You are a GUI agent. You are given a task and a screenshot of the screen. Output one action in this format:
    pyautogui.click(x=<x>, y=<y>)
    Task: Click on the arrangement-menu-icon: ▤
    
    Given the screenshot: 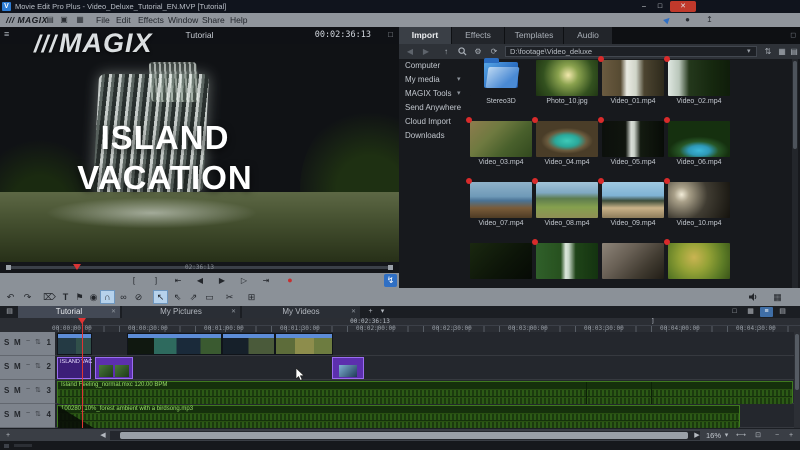 What is the action you would take?
    pyautogui.click(x=9, y=312)
    